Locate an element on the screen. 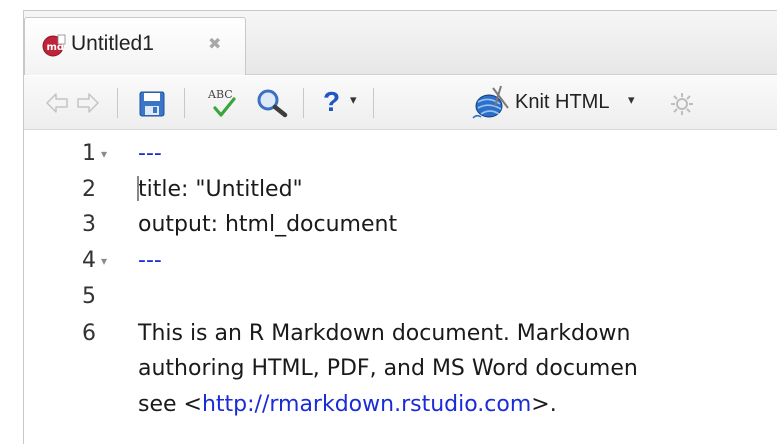 Image resolution: width=777 pixels, height=444 pixels. text-cursor is located at coordinates (138, 188).